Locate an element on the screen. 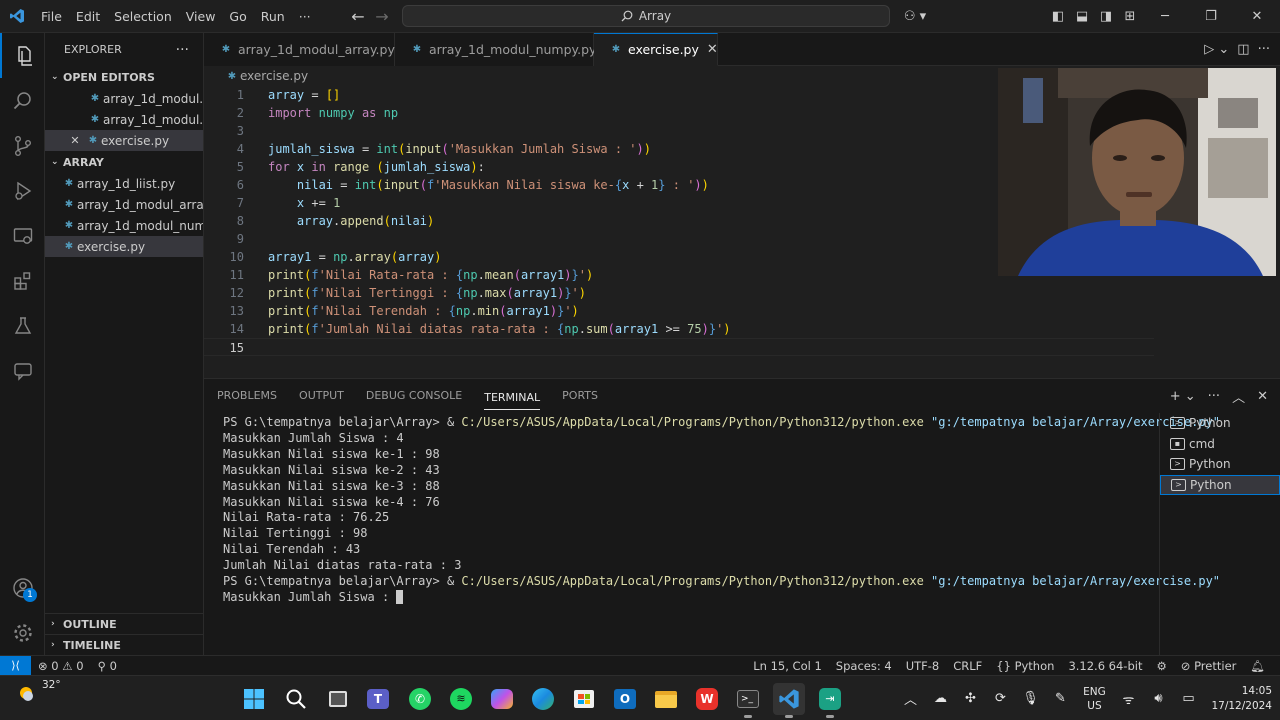 This screenshot has height=720, width=1280. close-editor-icon: ✕ is located at coordinates (75, 140).